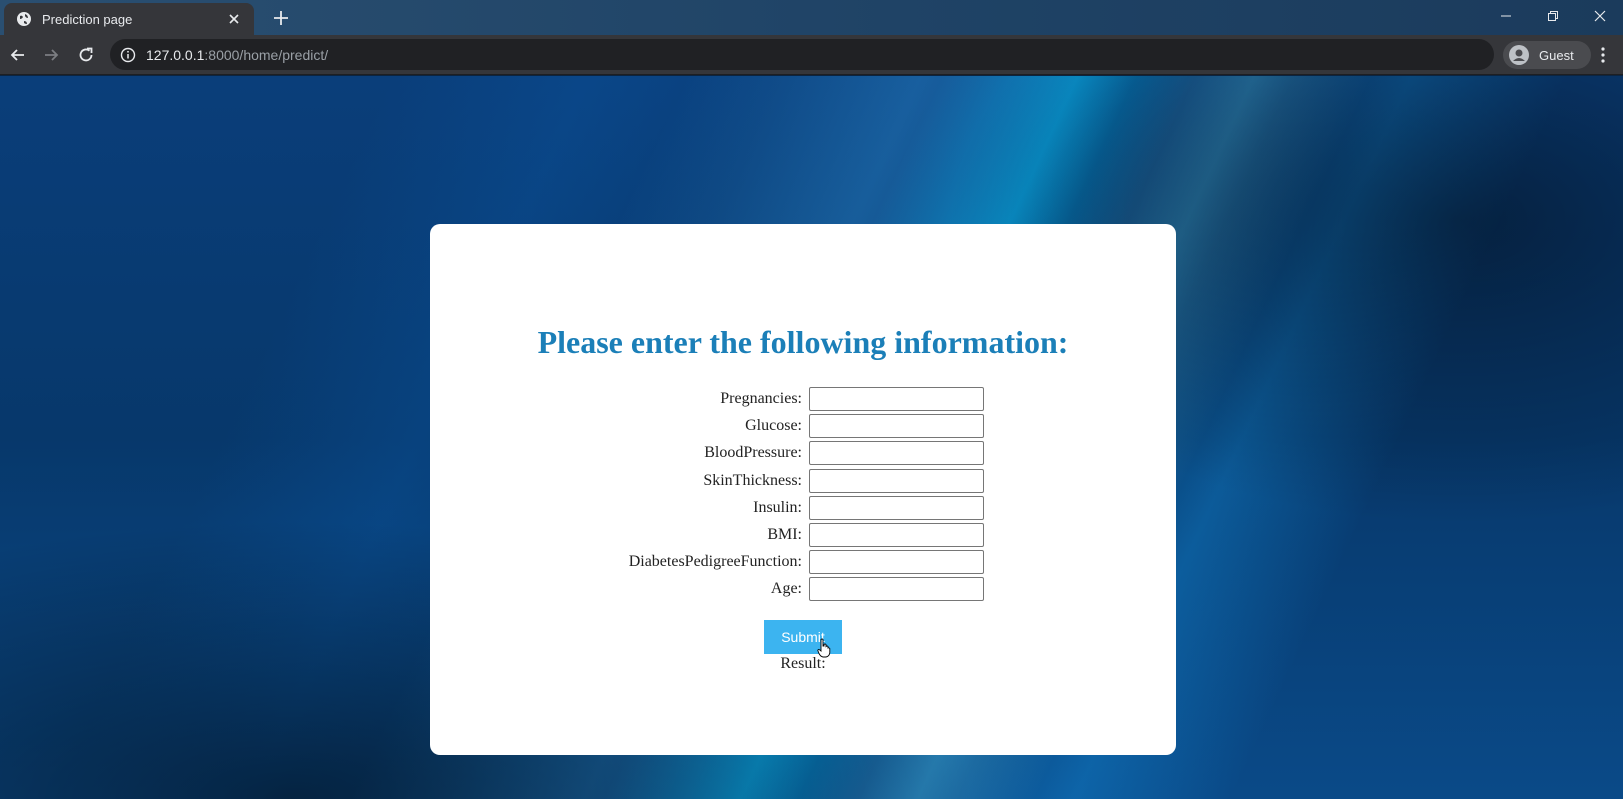 The image size is (1623, 799). I want to click on forward-arrow-icon, so click(52, 55).